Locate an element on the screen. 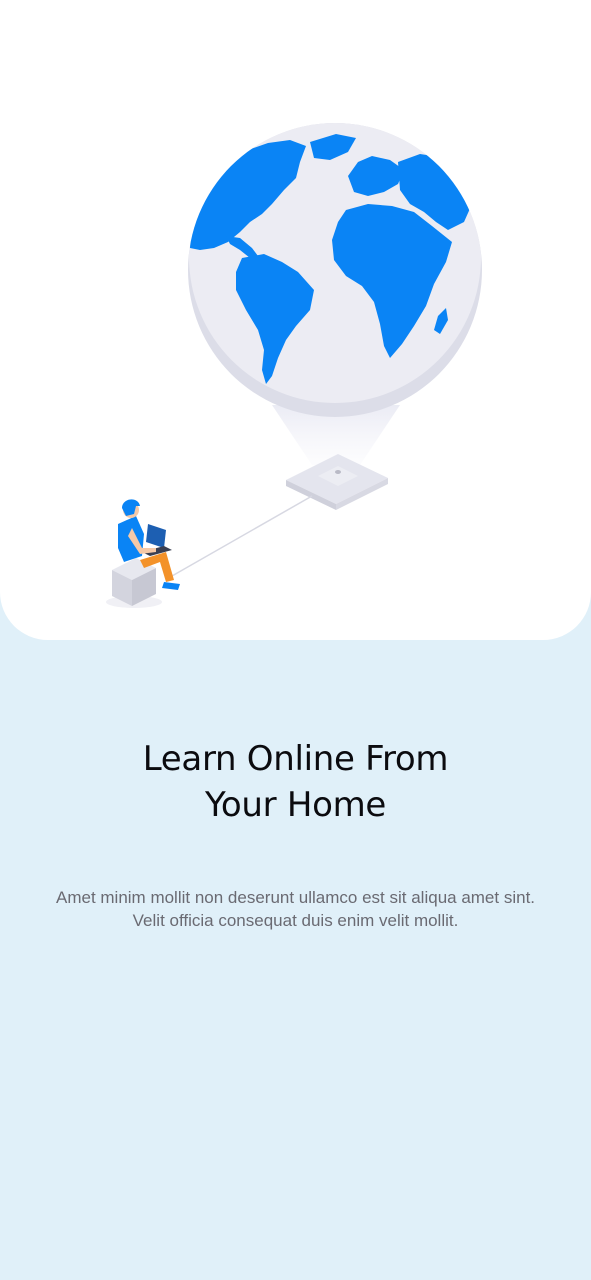 This screenshot has width=591, height=1280. student-on-laptop-icon is located at coordinates (143, 553).